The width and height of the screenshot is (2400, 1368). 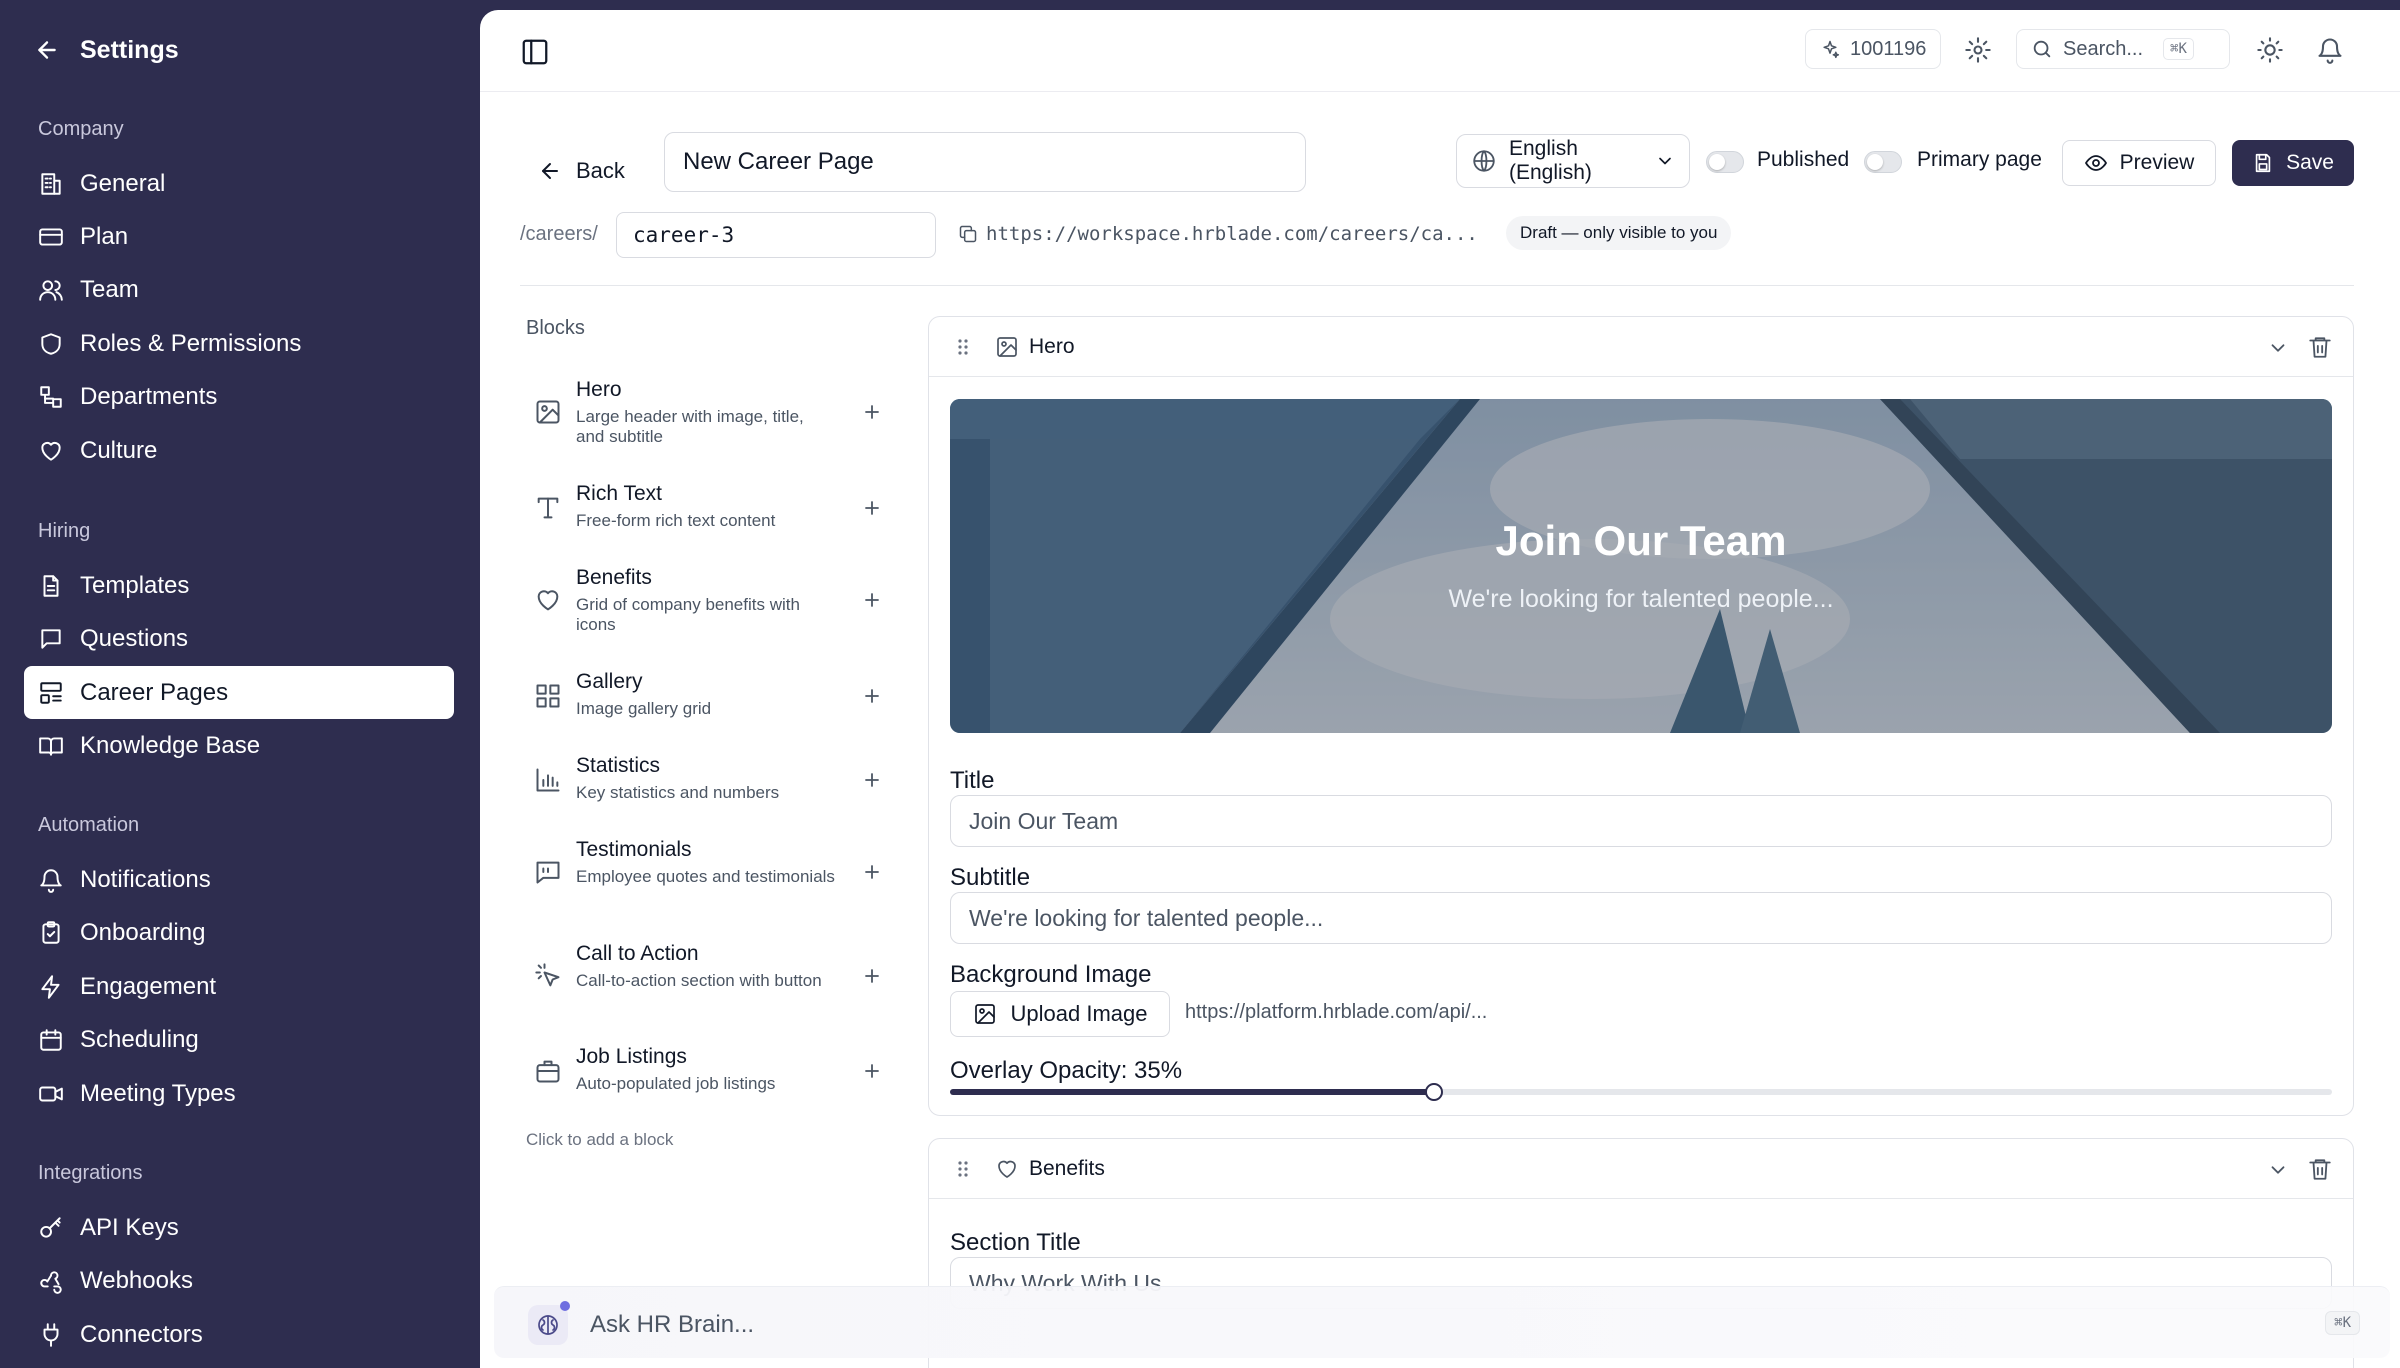 I want to click on sidebar-item-questions: Questions, so click(x=239, y=638).